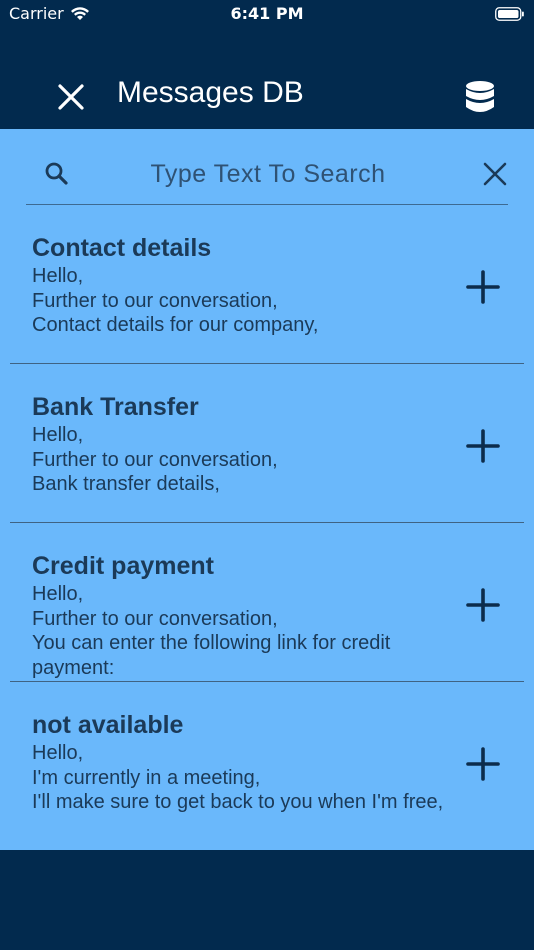 Image resolution: width=534 pixels, height=950 pixels. I want to click on database-button, so click(480, 97).